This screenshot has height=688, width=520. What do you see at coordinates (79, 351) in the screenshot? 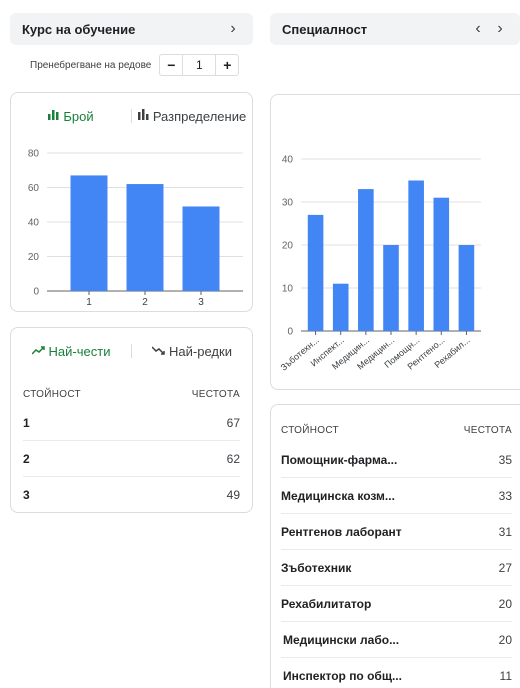
I see `tab-most-common-label: Най-чести` at bounding box center [79, 351].